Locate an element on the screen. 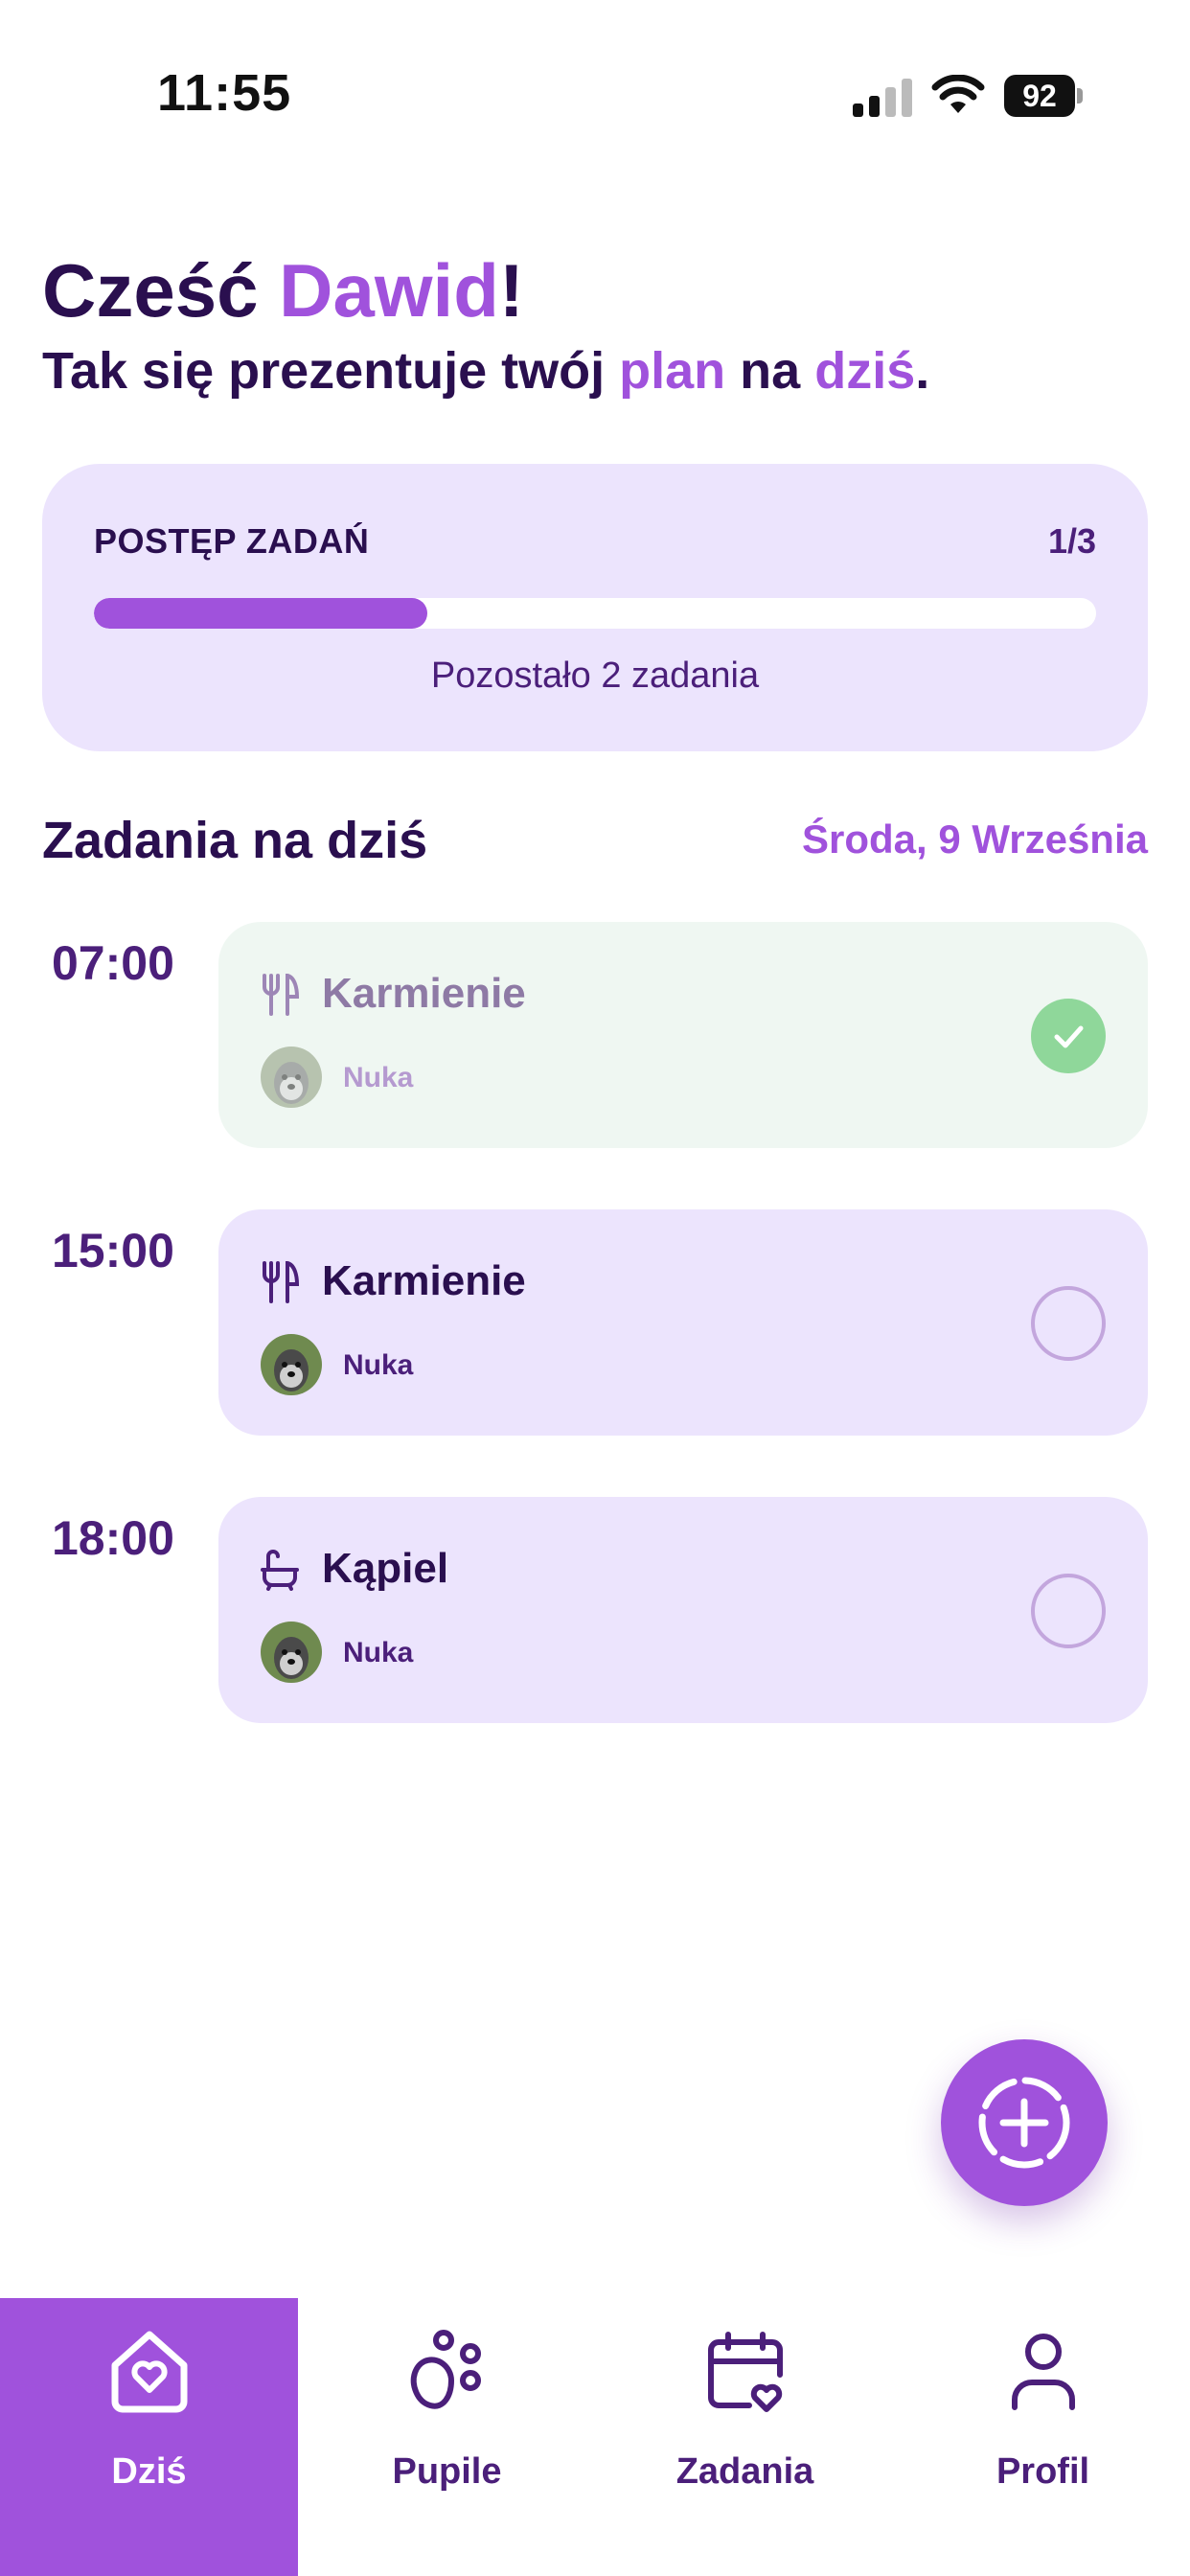 This screenshot has width=1190, height=2576. checkmark-icon is located at coordinates (1069, 1036).